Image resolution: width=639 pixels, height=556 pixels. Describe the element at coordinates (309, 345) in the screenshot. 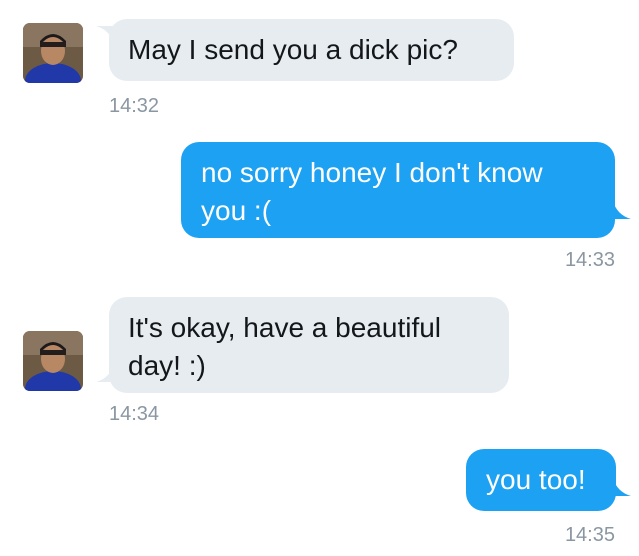

I see `message-bubble-incoming: It's okay, have a beautiful day! :)` at that location.